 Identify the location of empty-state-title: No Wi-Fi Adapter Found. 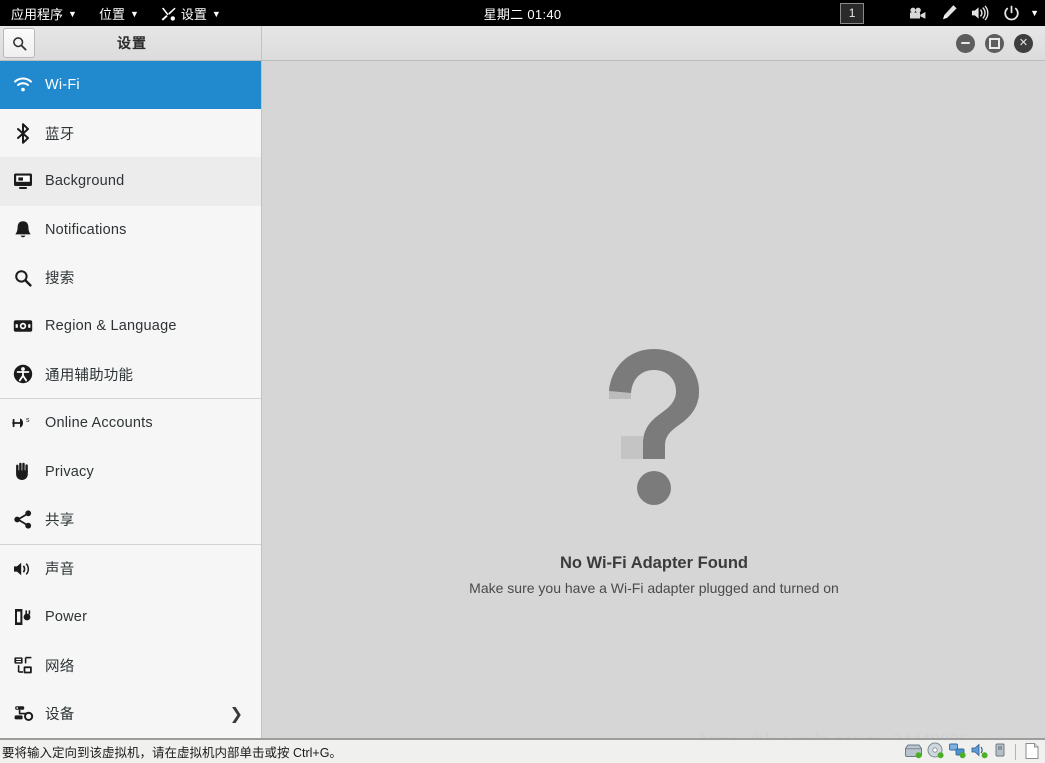
(654, 563).